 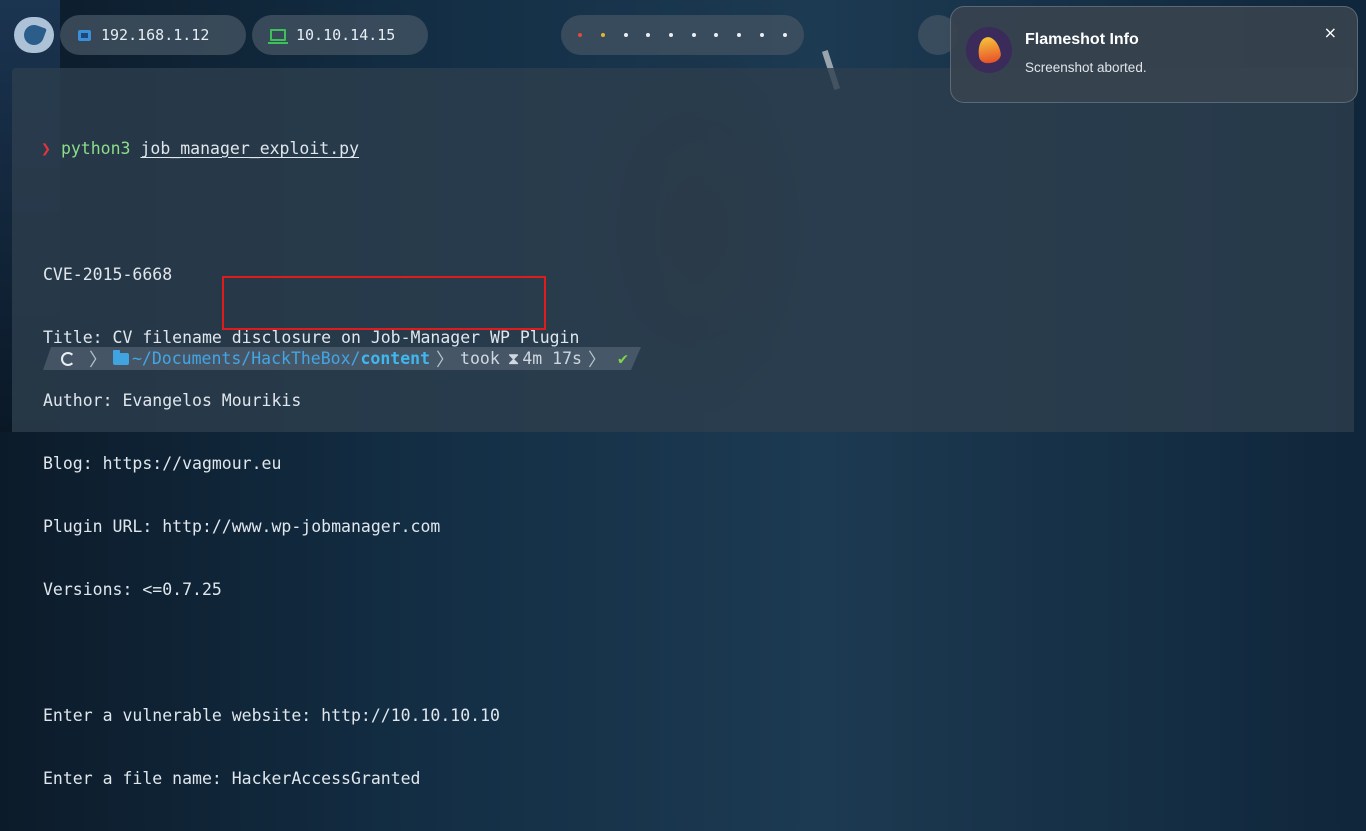 I want to click on prompt-path-prefix: ~/Documents/HackTheBox/, so click(x=246, y=358).